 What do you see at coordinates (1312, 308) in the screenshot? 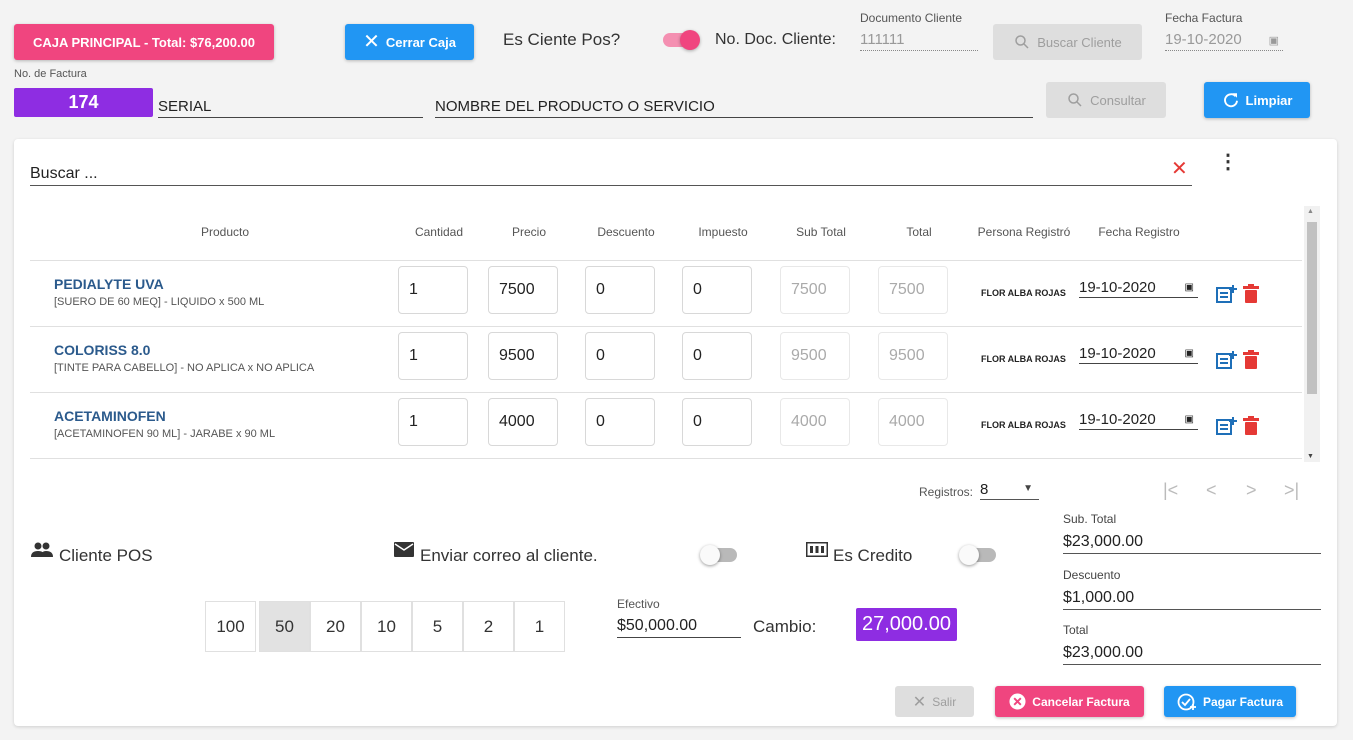
I see `scrollbar-thumb` at bounding box center [1312, 308].